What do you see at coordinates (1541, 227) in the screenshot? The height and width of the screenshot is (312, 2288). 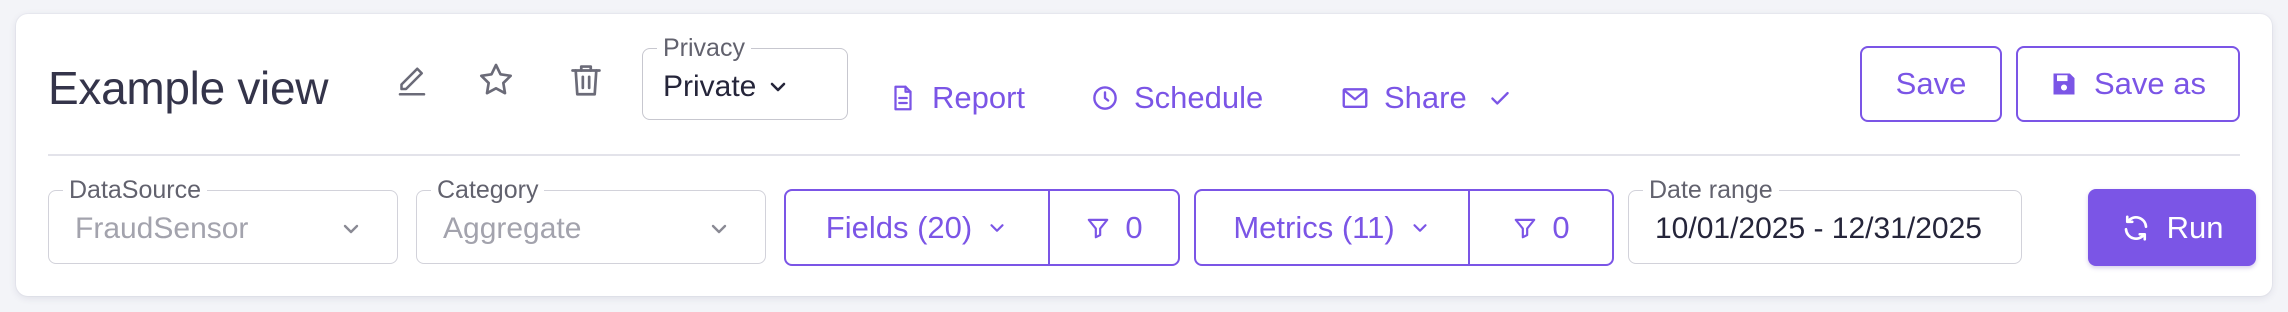 I see `metrics-filter-button: 0` at bounding box center [1541, 227].